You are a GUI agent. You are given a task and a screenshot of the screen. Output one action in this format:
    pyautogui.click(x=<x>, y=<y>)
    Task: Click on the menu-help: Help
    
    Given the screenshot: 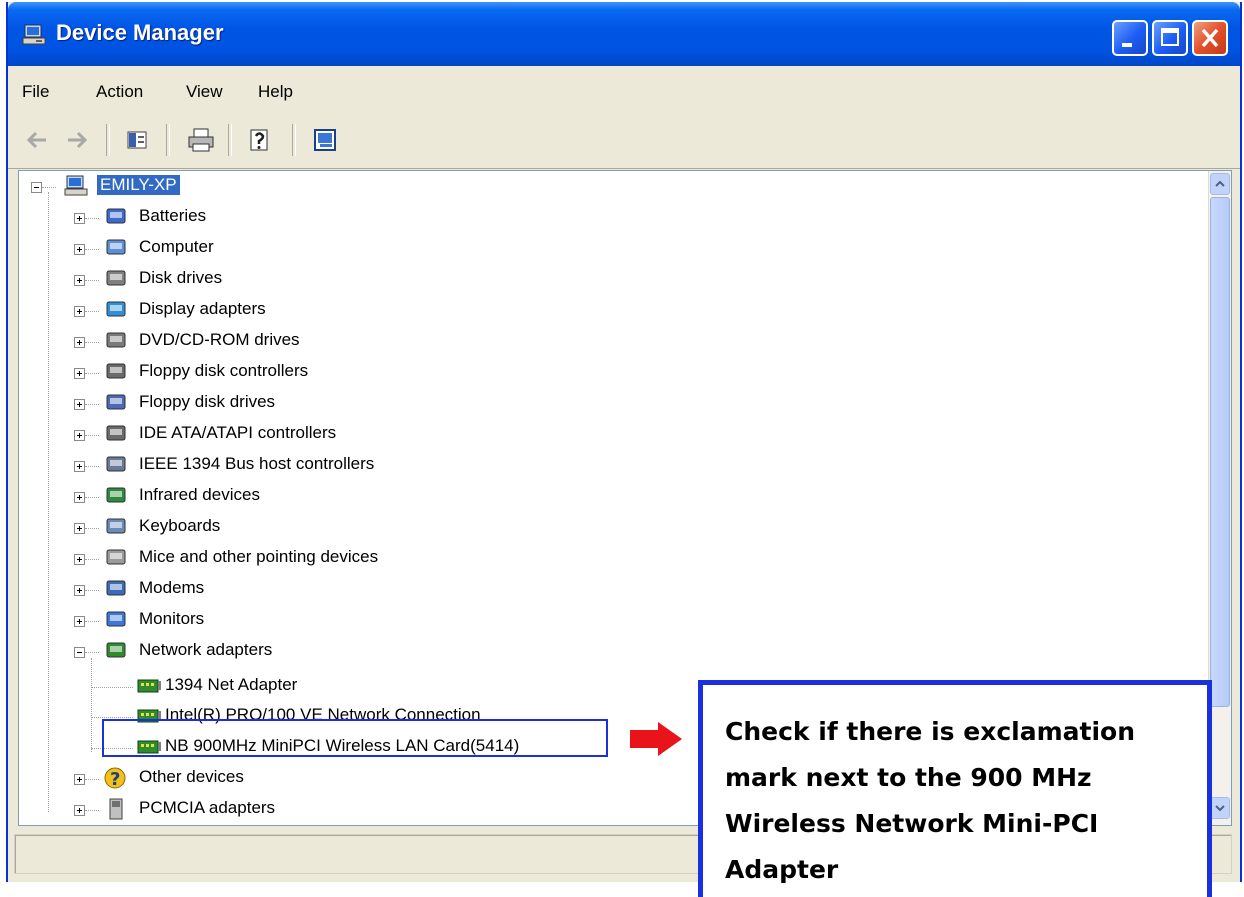 What is the action you would take?
    pyautogui.click(x=275, y=92)
    